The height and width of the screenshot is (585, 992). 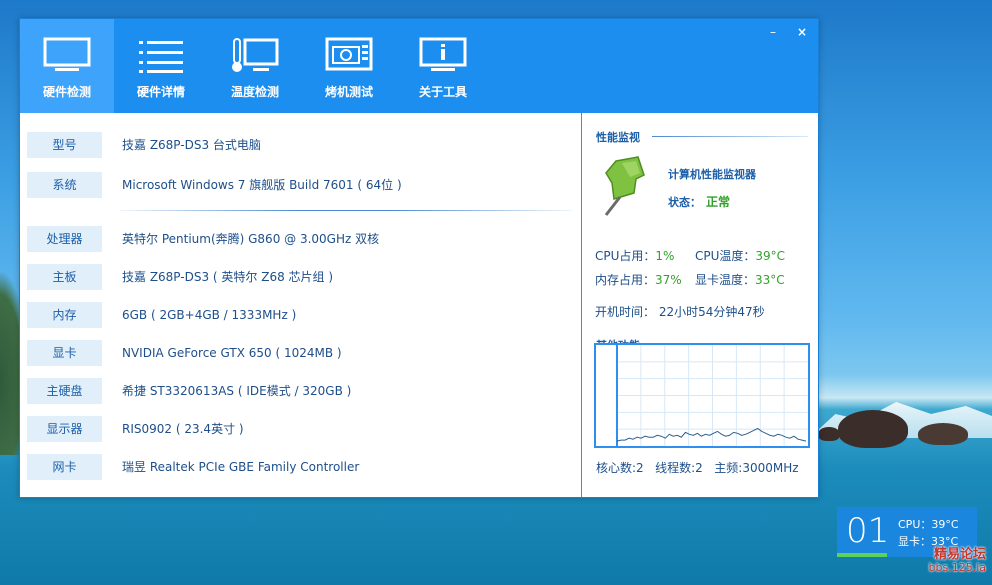 I want to click on info-row-cpu: 处理器 英特尔 Pentium(奔腾) G860 @ 3.00GHz 双核, so click(x=300, y=239).